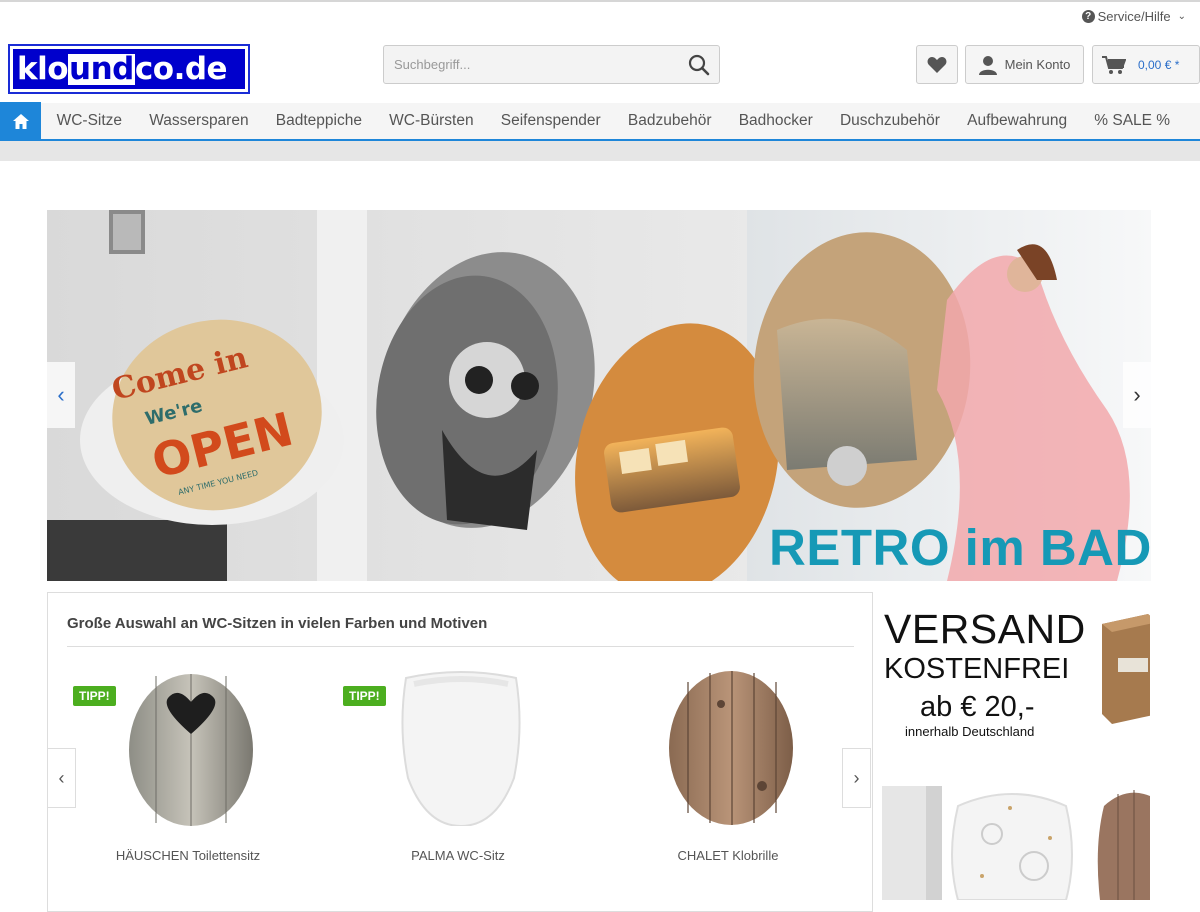  What do you see at coordinates (181, 68) in the screenshot?
I see `logo-text-part3: co.de` at bounding box center [181, 68].